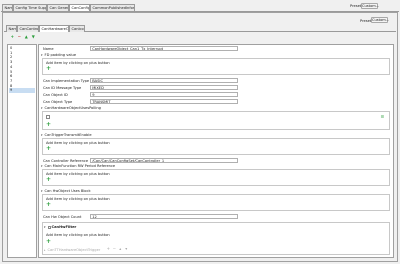  What do you see at coordinates (164, 94) in the screenshot?
I see `object-id-field: 9` at bounding box center [164, 94].